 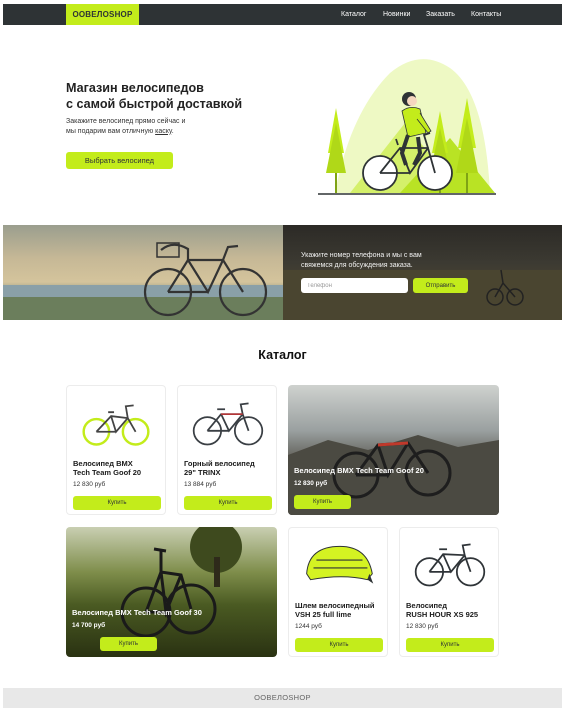 I want to click on hero-subtitle-line2: мы подарим вам отличную каску., so click(x=146, y=132).